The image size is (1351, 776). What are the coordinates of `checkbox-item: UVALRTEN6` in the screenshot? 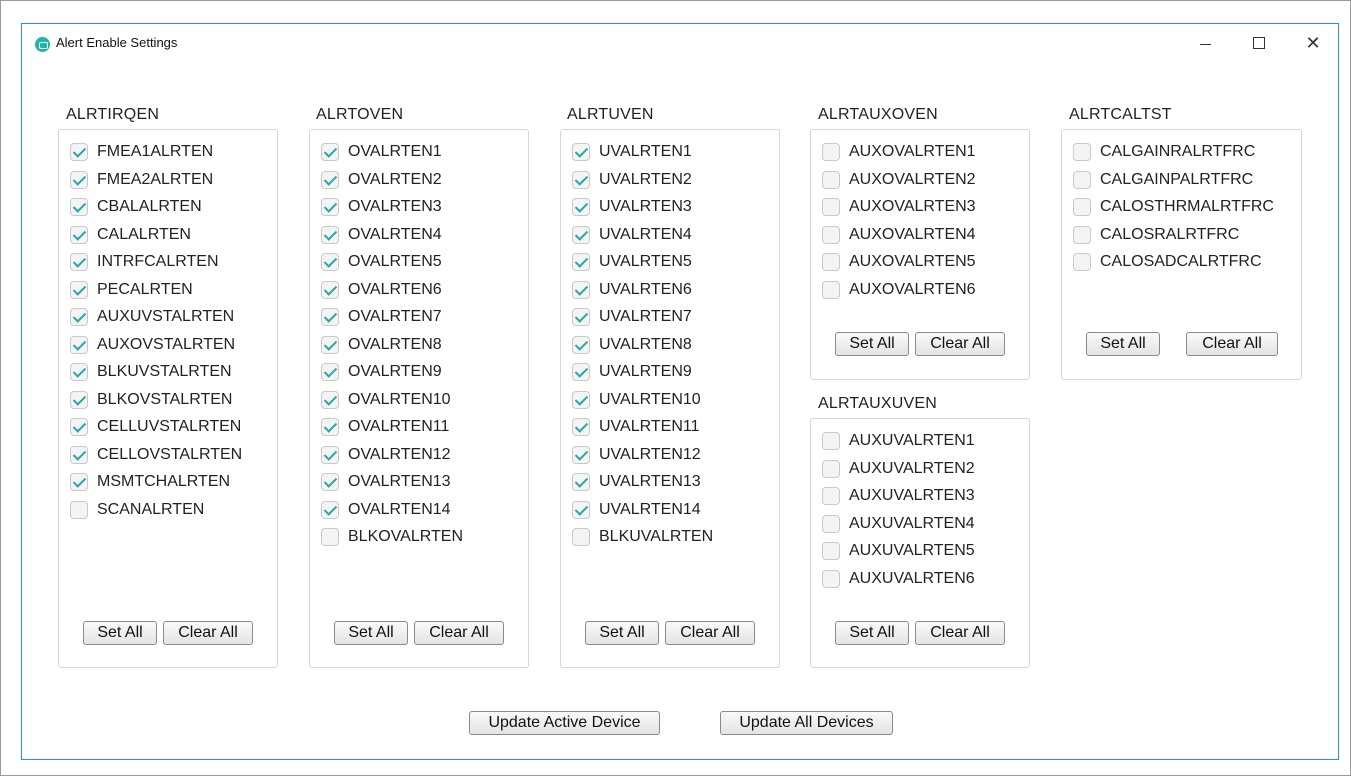 It's located at (632, 290).